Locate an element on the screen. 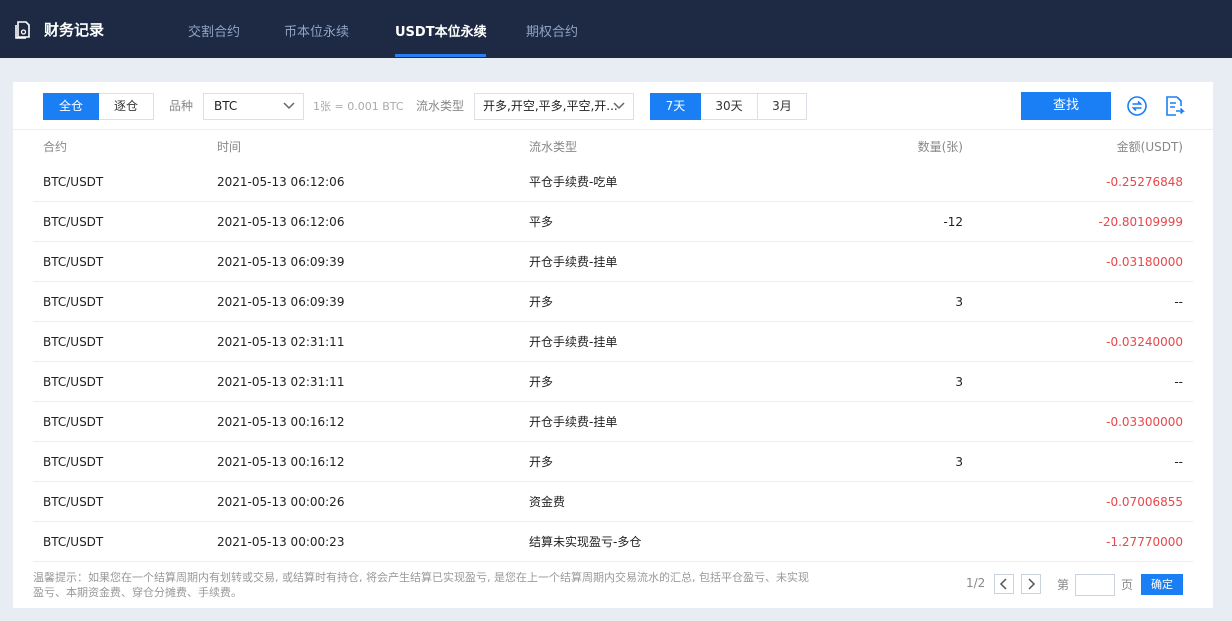  symbol-label: 品种 is located at coordinates (181, 106).